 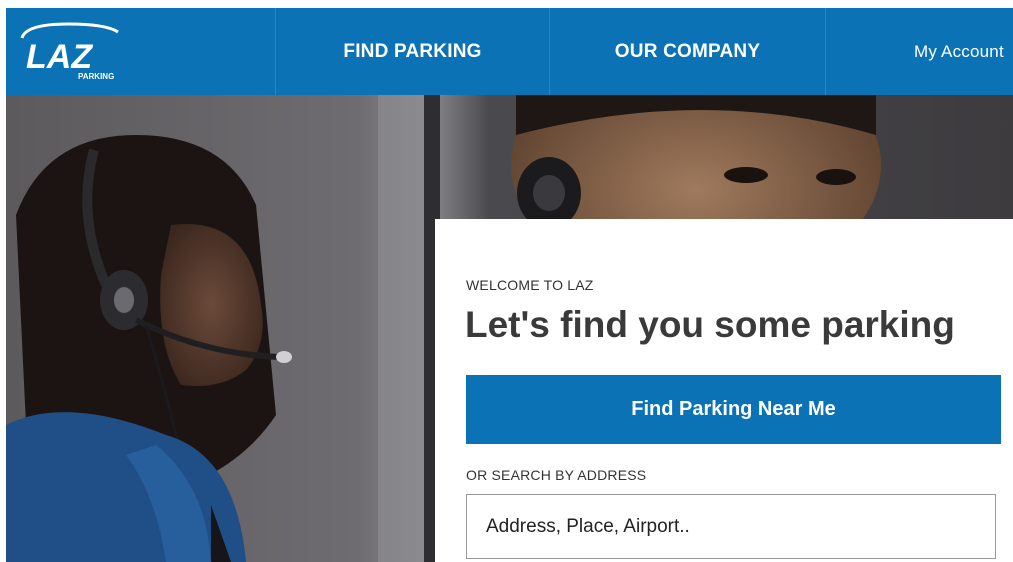 I want to click on logo-text: LAZ, so click(x=59, y=57).